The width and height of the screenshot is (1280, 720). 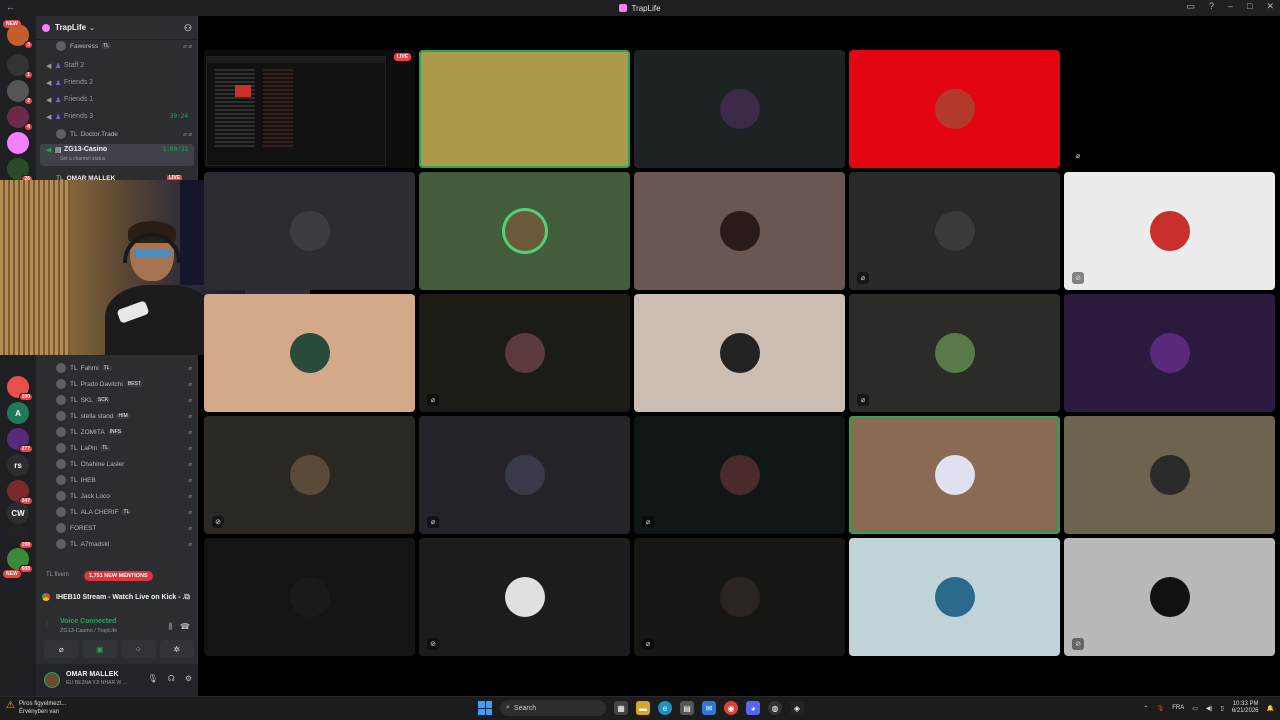 I want to click on minimize-button: –, so click(x=1230, y=6).